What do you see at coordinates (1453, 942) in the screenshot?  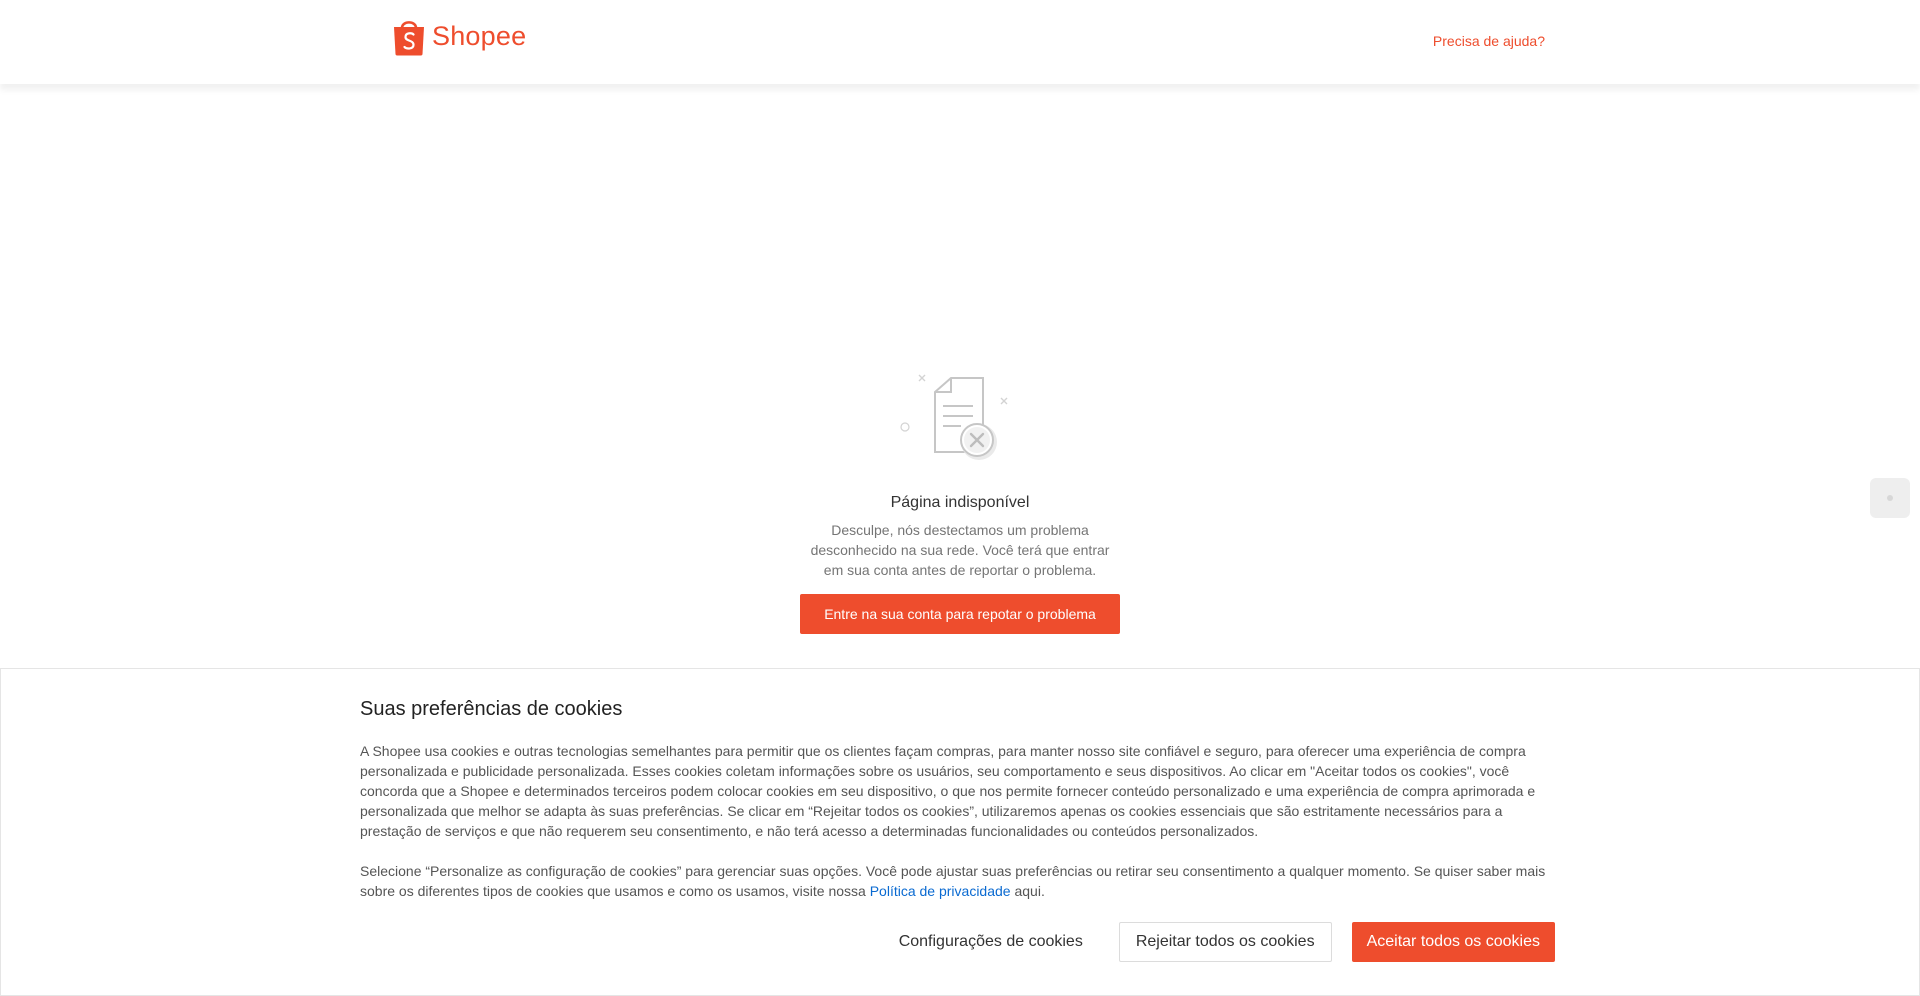 I see `accept-cookies-button: Aceitar todos os cookies` at bounding box center [1453, 942].